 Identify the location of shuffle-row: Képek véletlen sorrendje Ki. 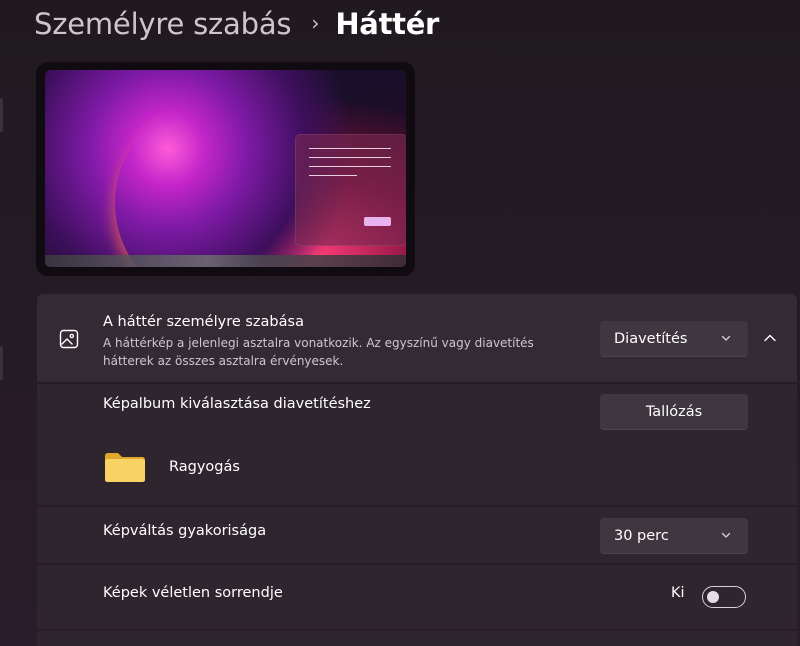
(417, 597).